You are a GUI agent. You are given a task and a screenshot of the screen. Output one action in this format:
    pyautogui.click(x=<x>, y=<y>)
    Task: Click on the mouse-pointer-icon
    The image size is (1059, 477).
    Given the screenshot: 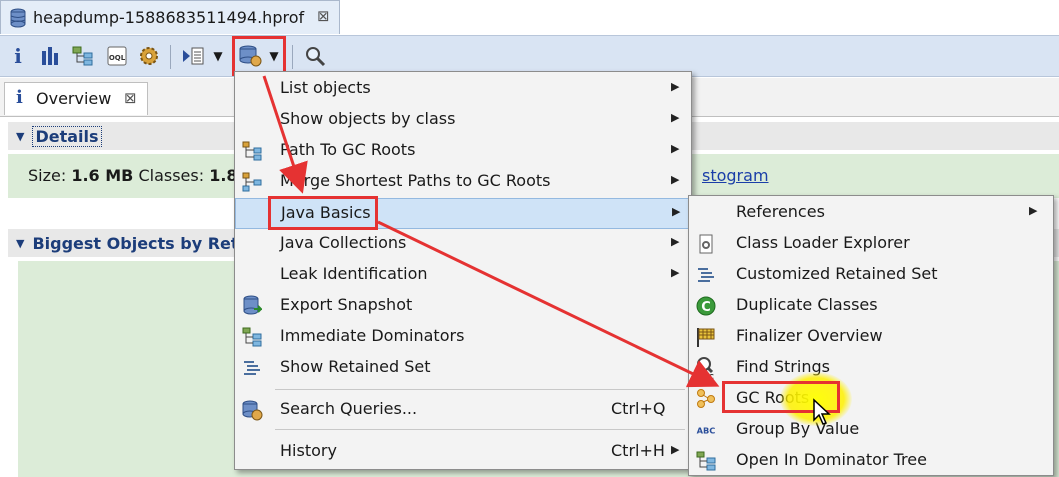 What is the action you would take?
    pyautogui.click(x=822, y=411)
    